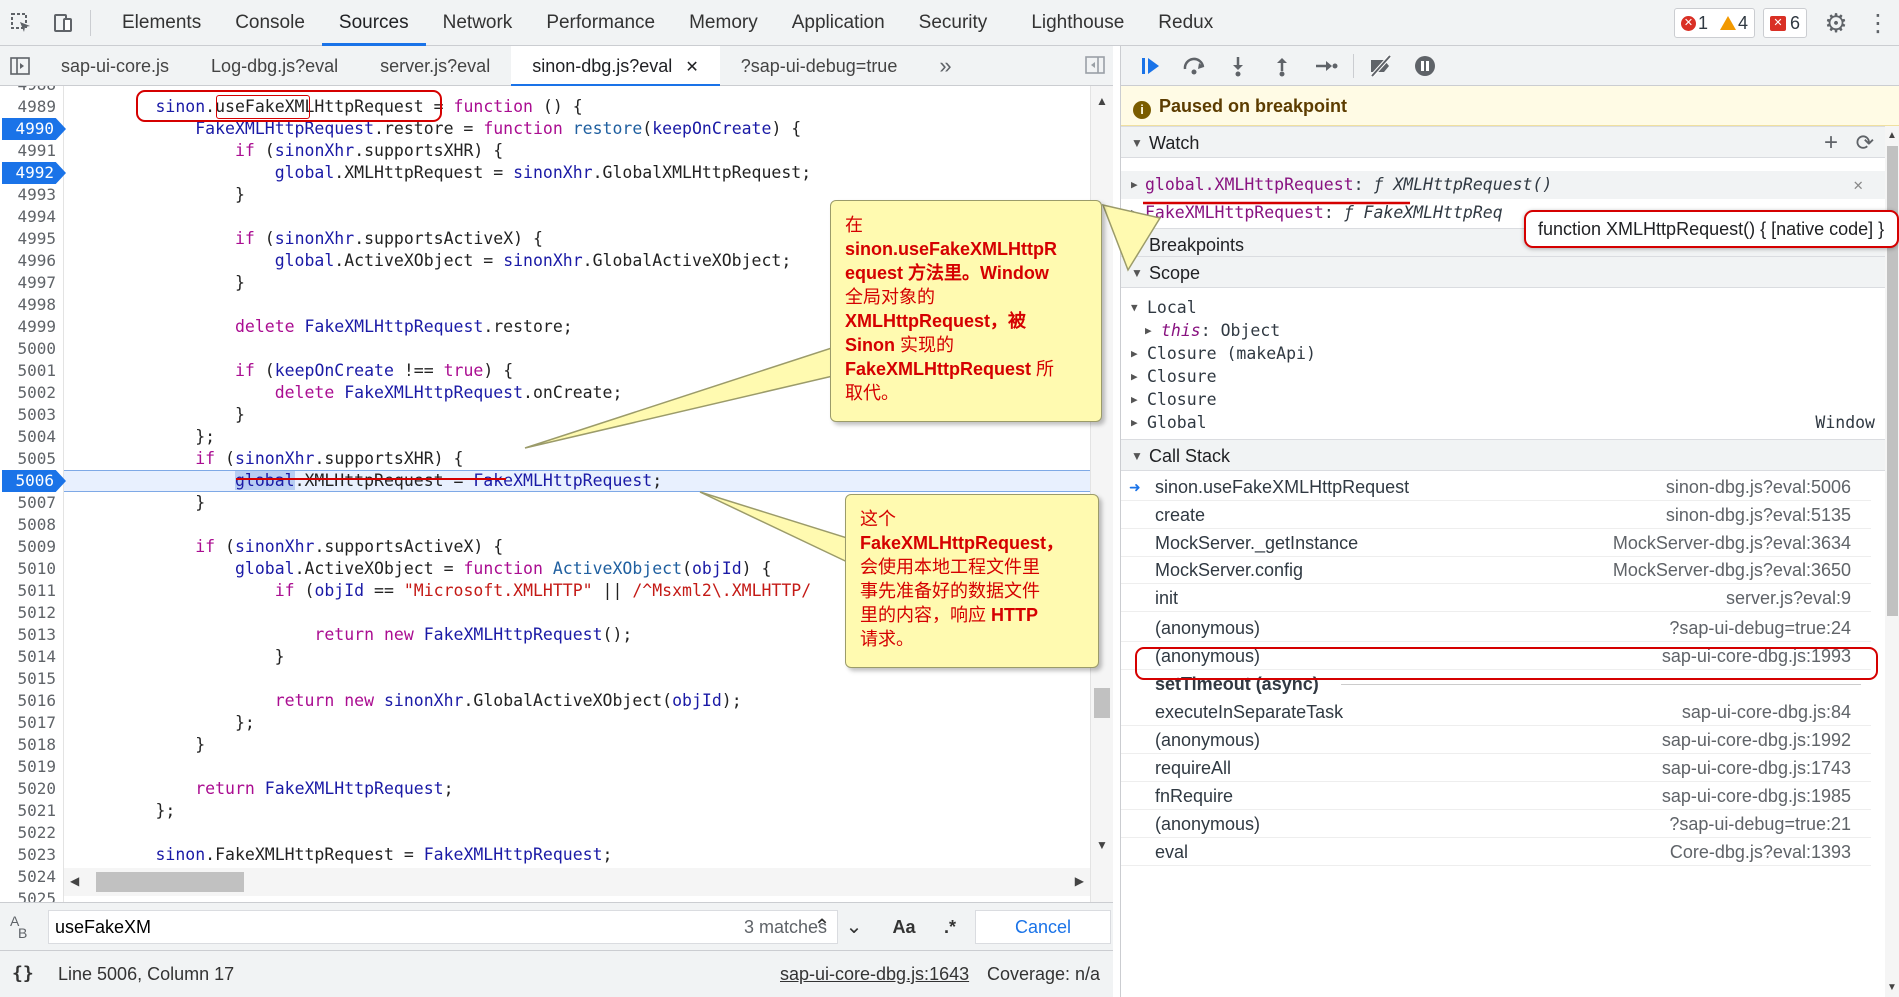 This screenshot has height=997, width=1899. What do you see at coordinates (115, 66) in the screenshot?
I see `file-tab-sap-ui-core: sap-ui-core.js` at bounding box center [115, 66].